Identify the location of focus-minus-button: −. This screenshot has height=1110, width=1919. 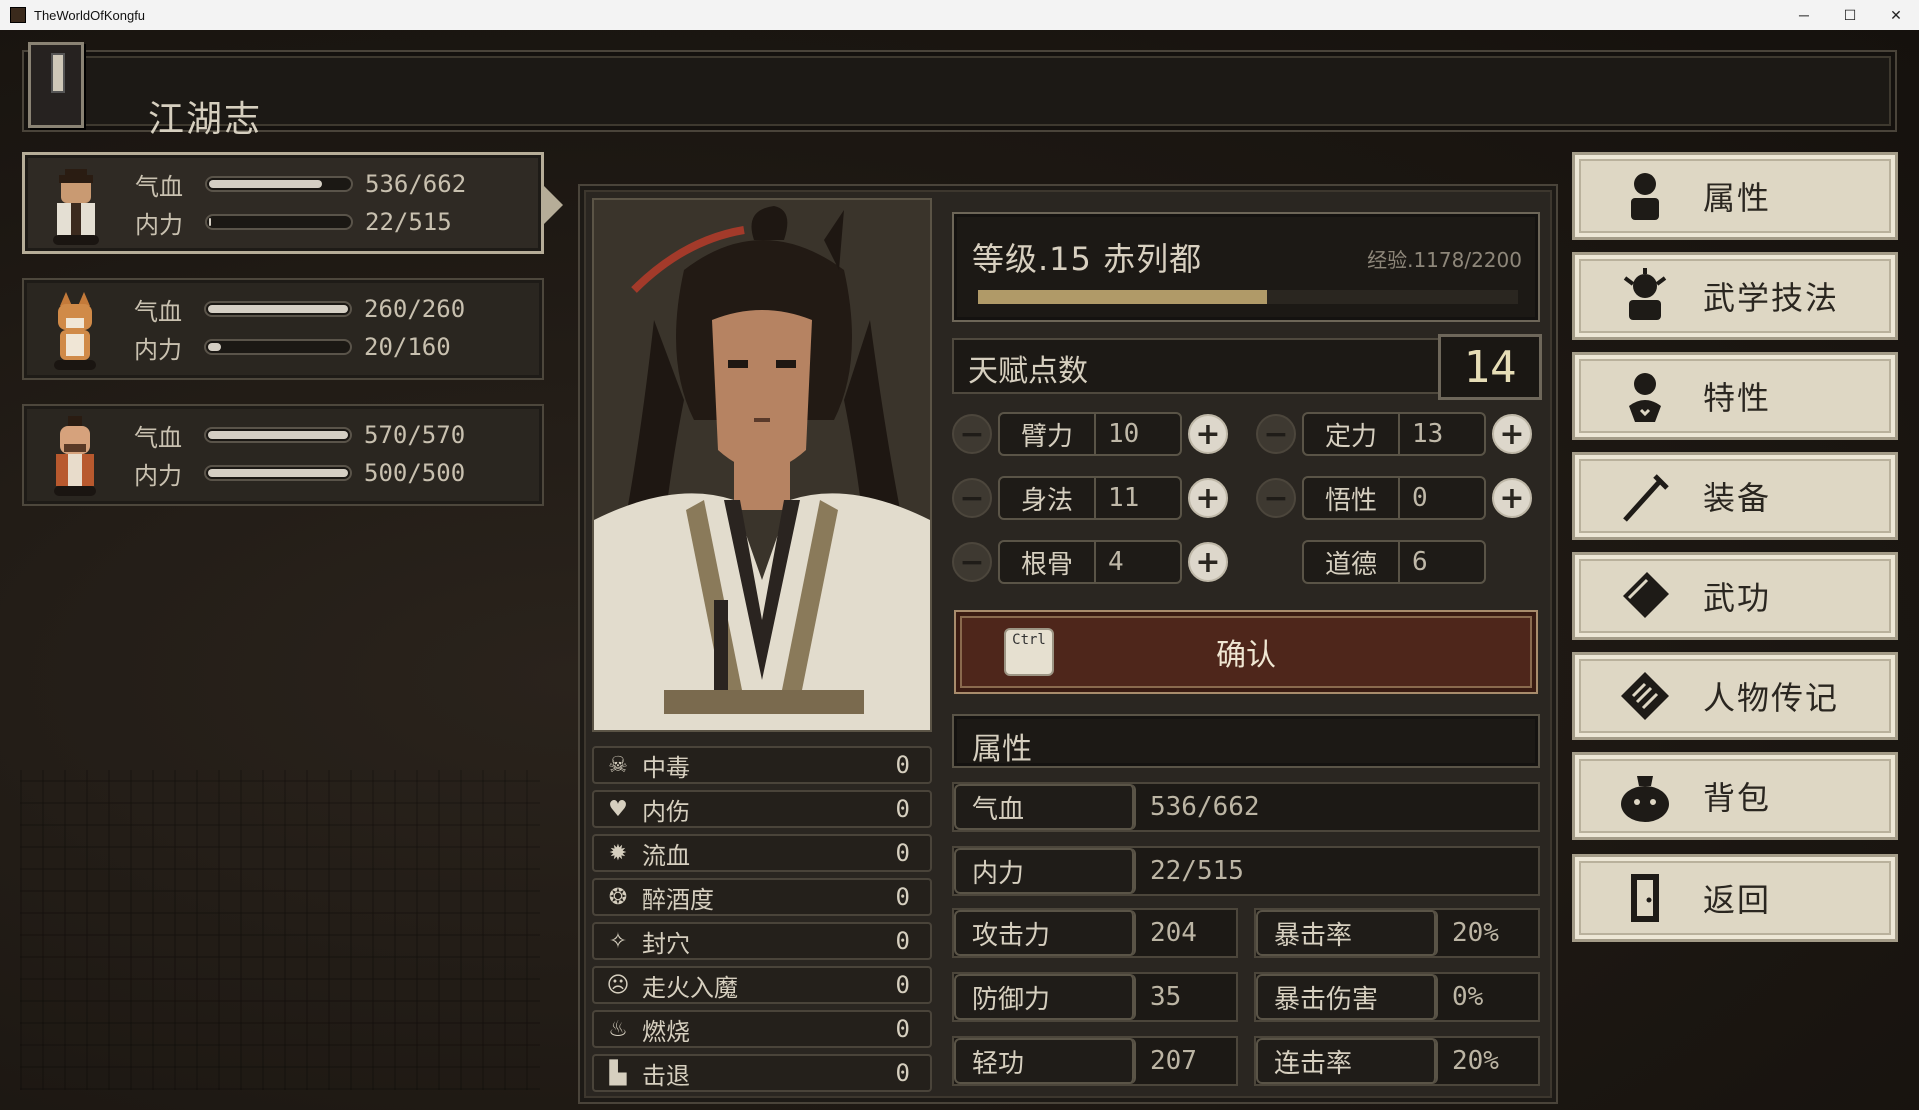
(1276, 434).